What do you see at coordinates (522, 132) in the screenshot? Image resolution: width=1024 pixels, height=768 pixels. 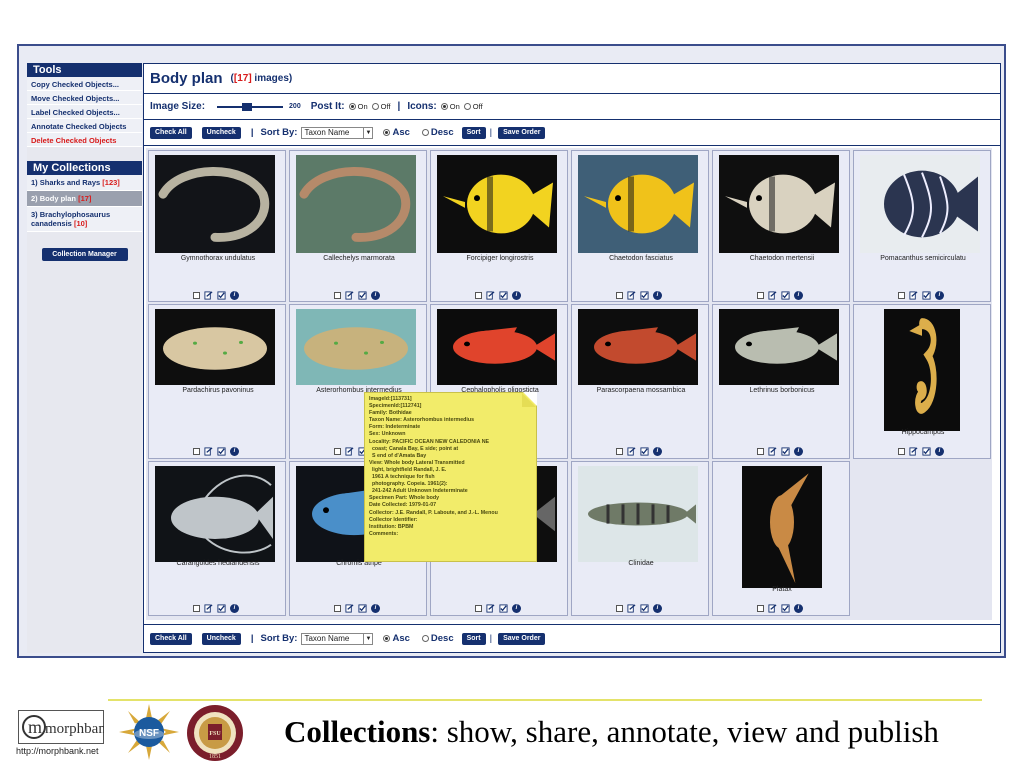 I see `save-order-button: Save Order` at bounding box center [522, 132].